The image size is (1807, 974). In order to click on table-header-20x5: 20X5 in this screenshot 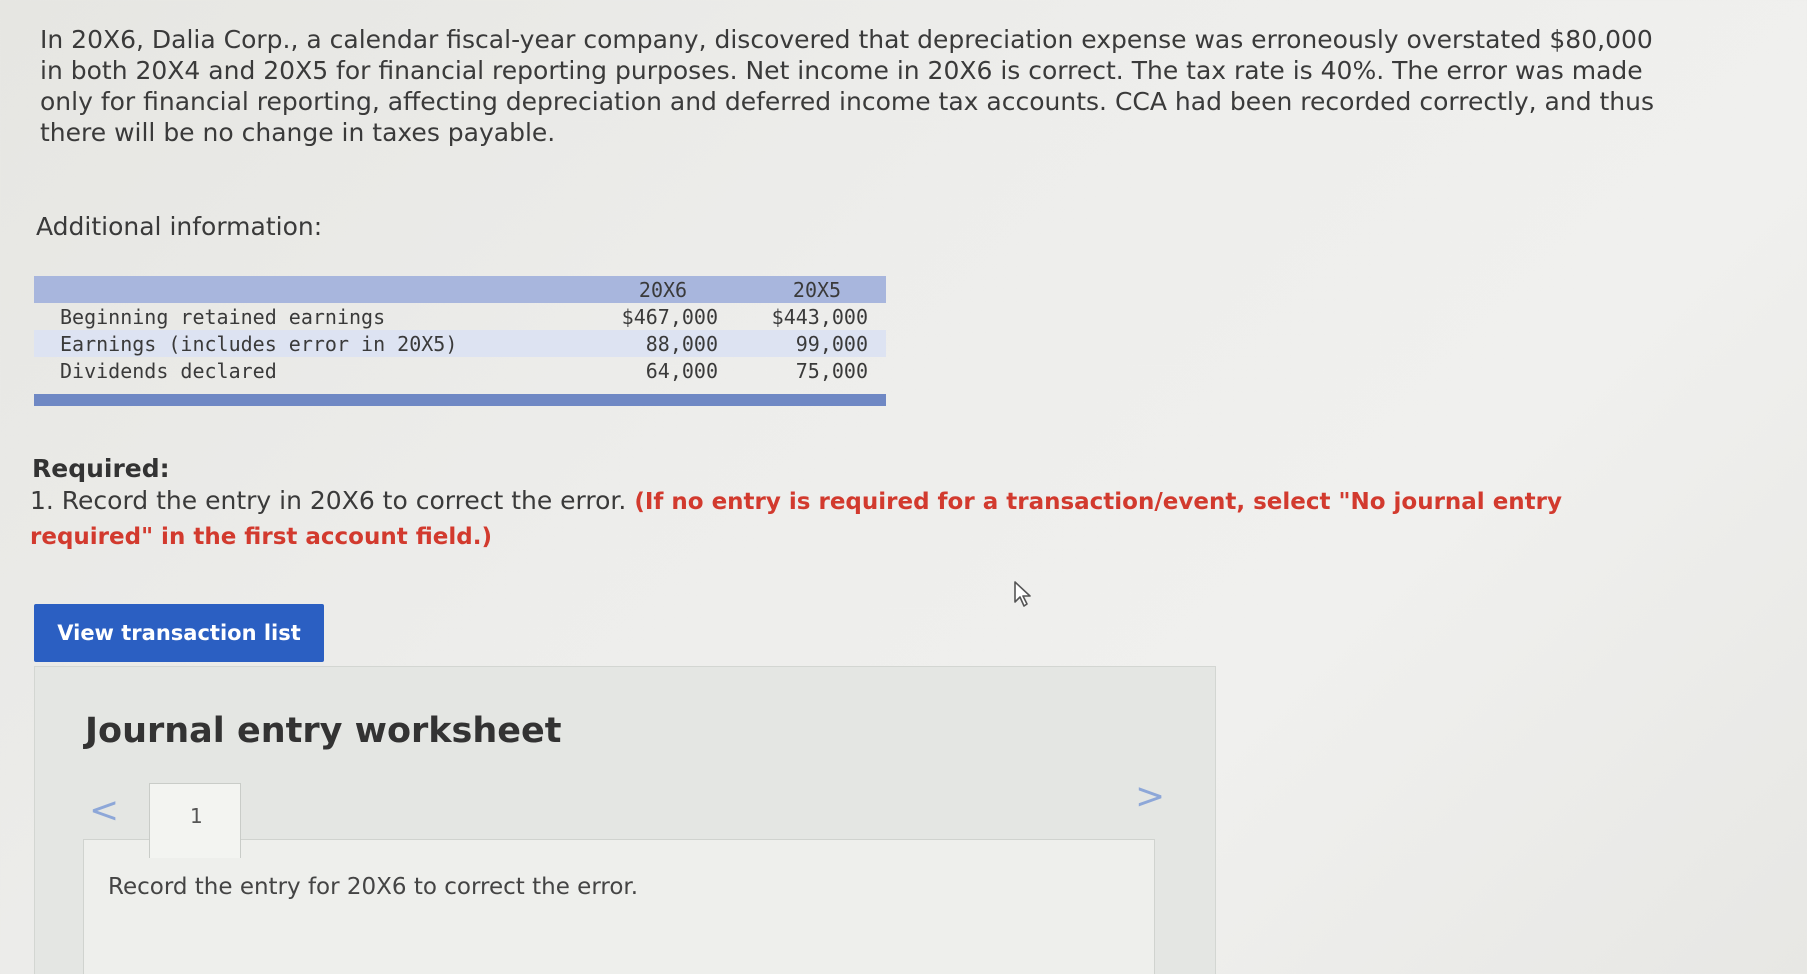, I will do `click(817, 289)`.